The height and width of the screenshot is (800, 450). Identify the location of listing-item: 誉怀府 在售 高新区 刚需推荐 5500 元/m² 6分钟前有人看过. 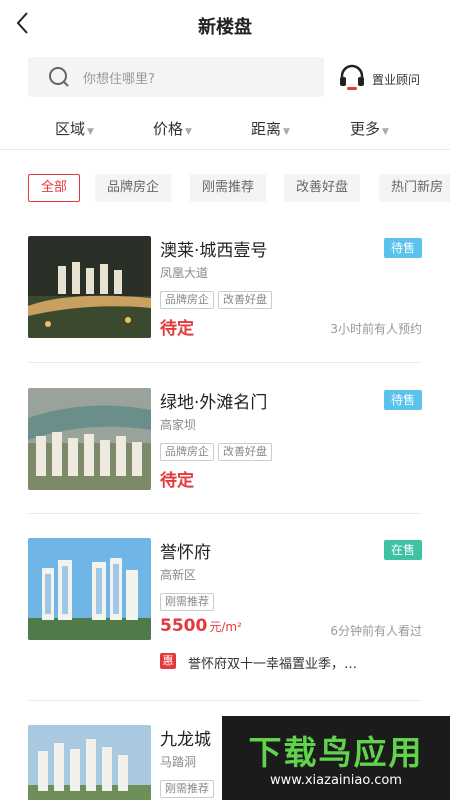
(225, 590).